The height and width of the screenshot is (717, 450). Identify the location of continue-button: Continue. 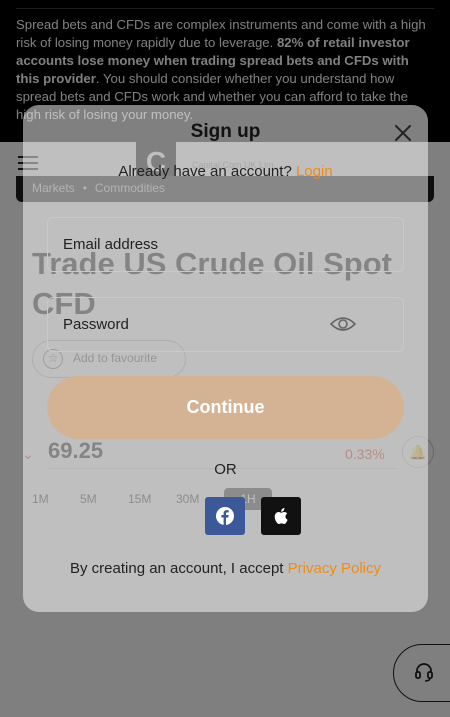
(225, 407).